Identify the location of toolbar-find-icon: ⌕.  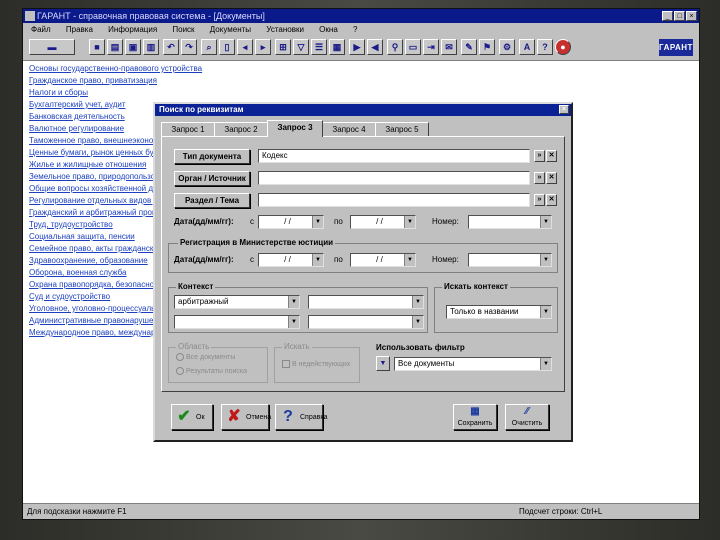
(209, 47).